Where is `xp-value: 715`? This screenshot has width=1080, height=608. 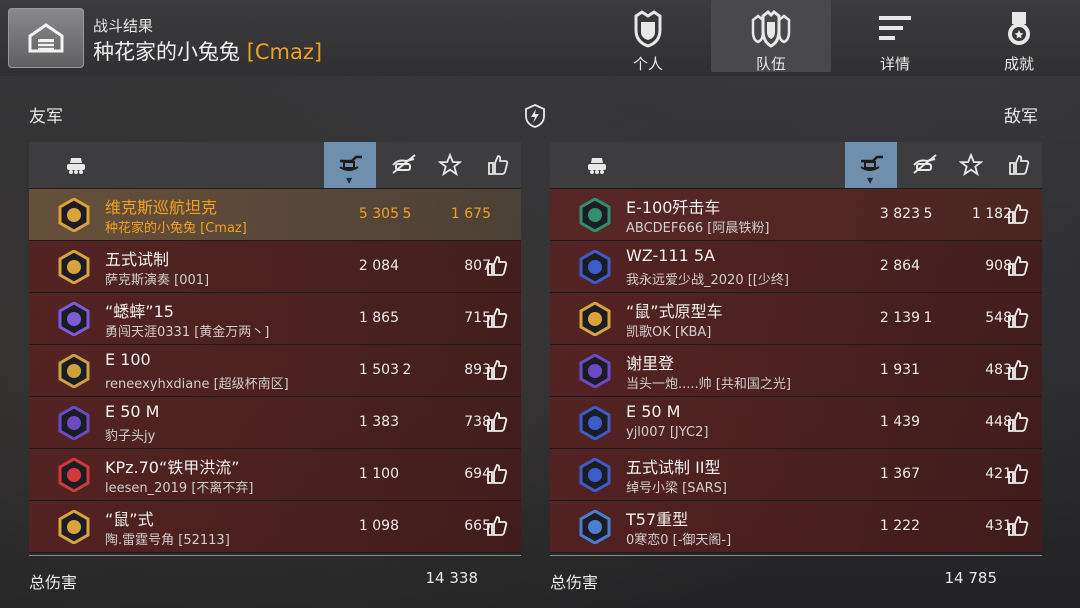
xp-value: 715 is located at coordinates (477, 318).